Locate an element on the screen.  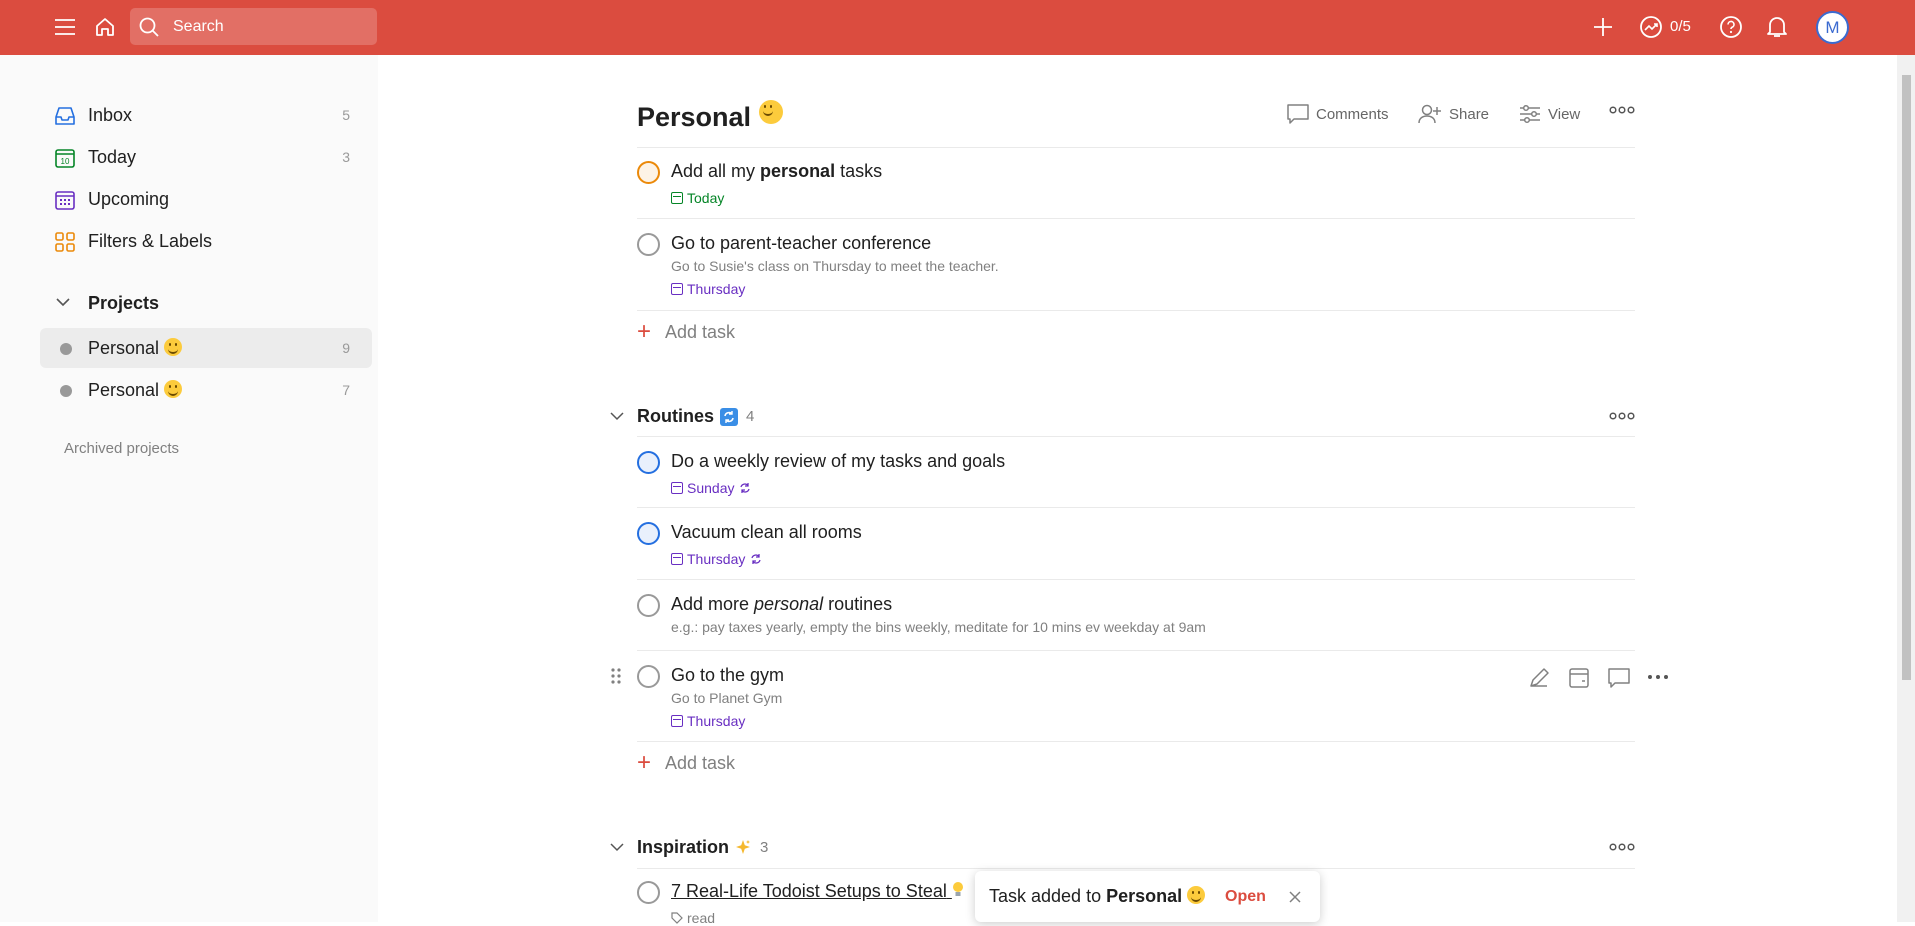
edit-icon is located at coordinates (1539, 678).